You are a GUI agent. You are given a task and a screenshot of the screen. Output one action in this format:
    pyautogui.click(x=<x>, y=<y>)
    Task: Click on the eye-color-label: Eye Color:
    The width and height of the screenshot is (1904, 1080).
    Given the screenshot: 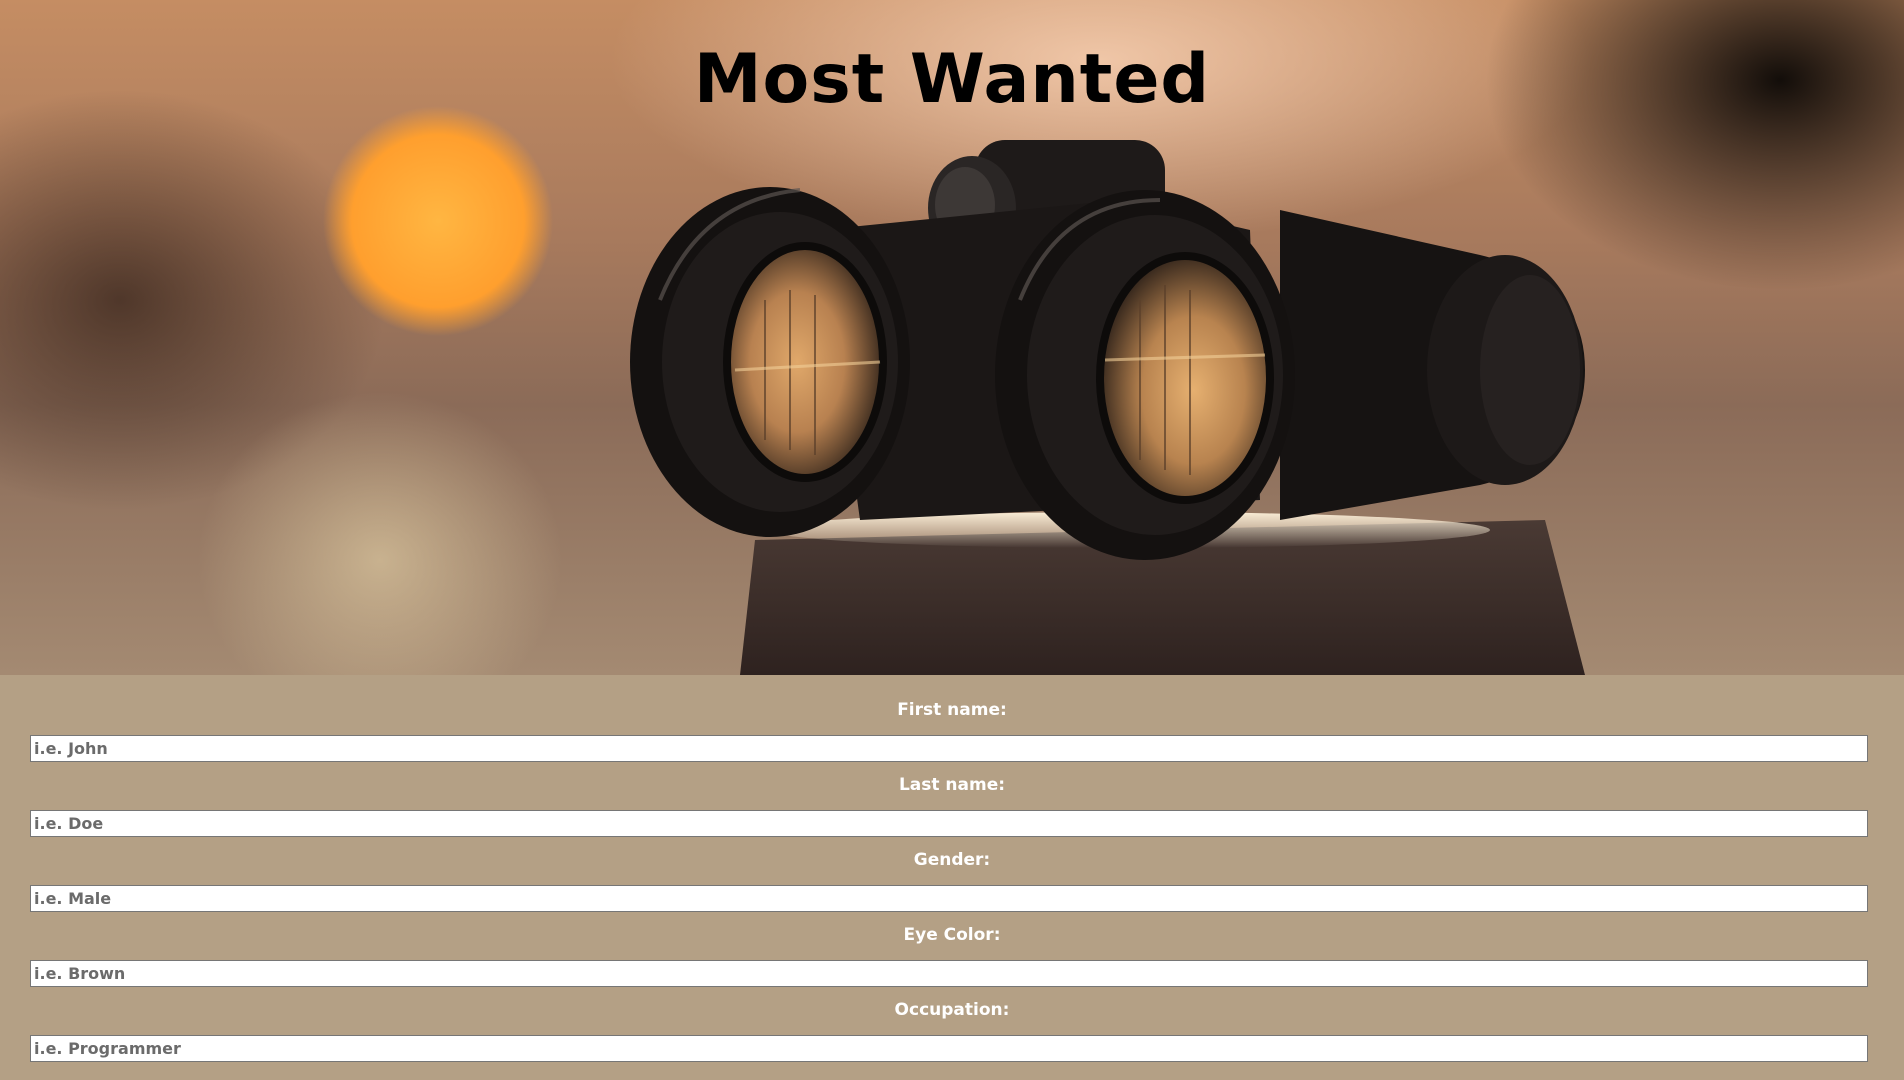 What is the action you would take?
    pyautogui.click(x=952, y=935)
    